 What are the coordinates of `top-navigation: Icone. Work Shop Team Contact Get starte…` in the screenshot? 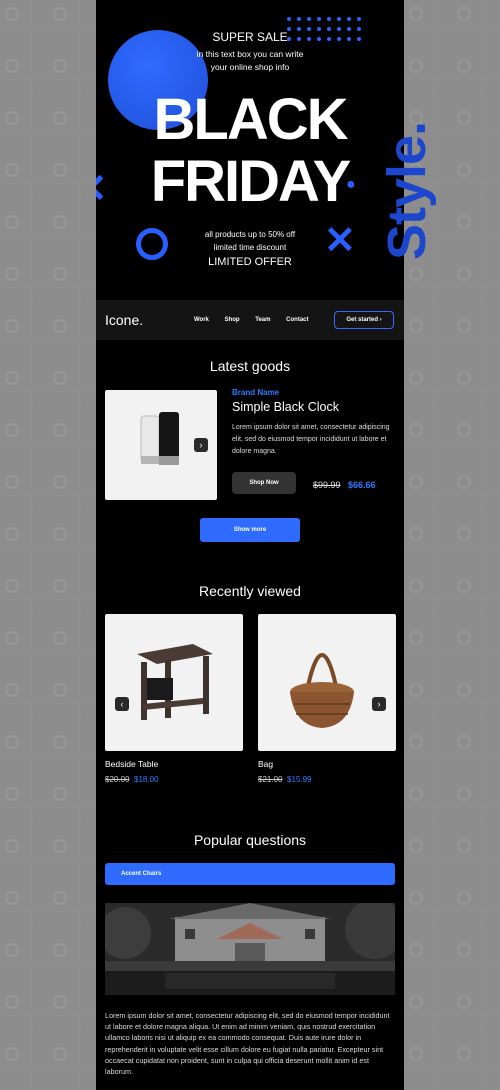 It's located at (250, 320).